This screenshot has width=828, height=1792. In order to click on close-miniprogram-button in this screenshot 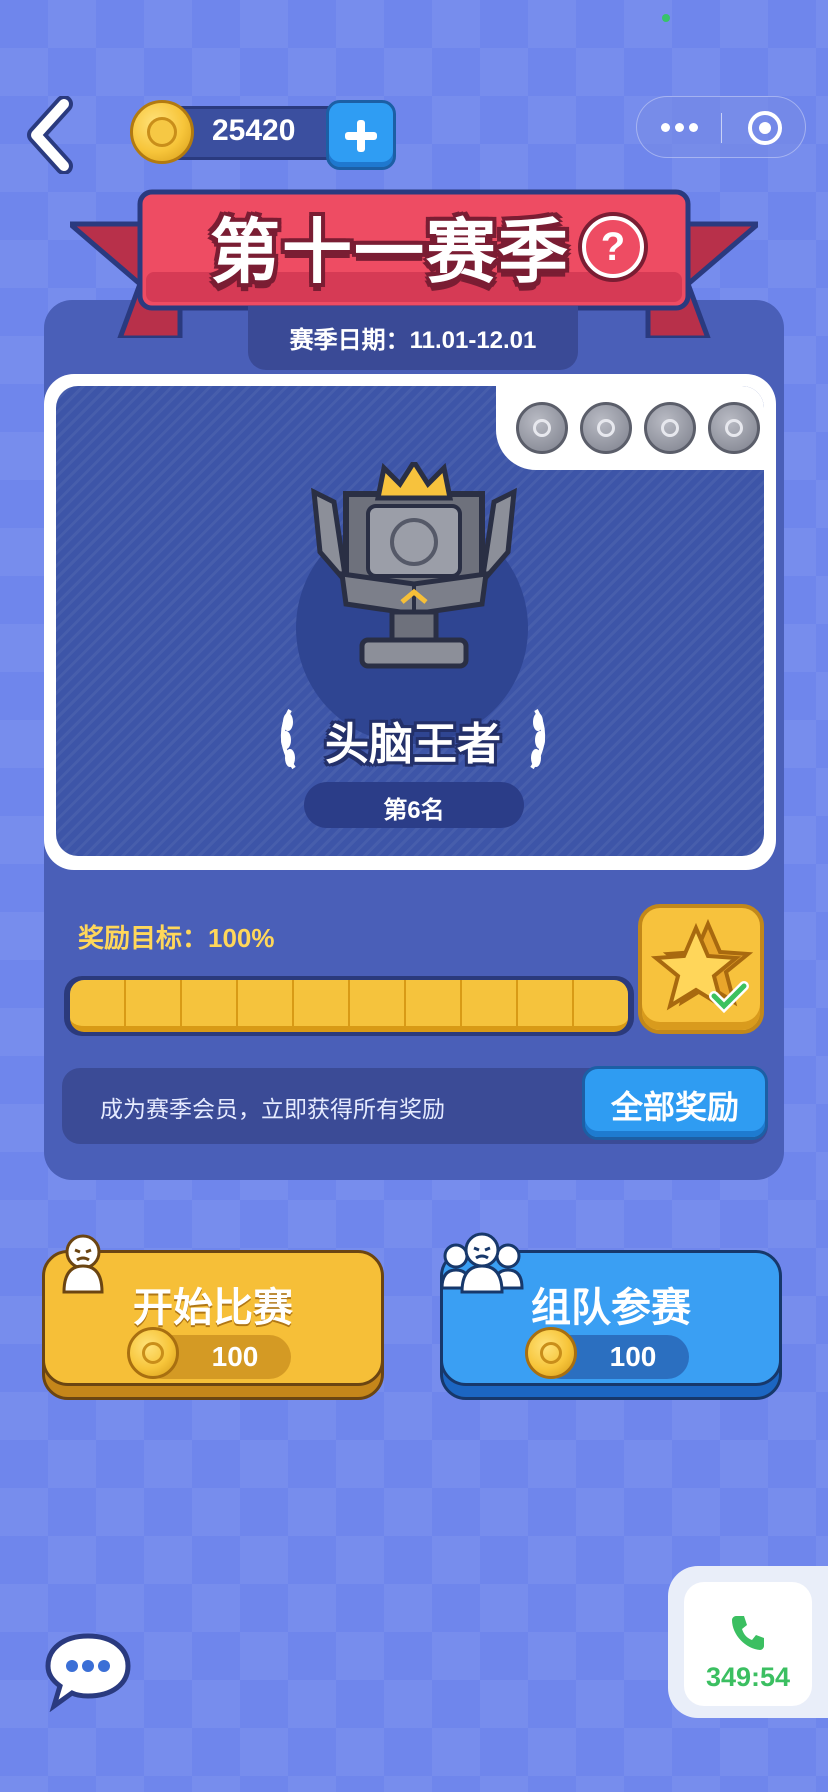, I will do `click(765, 128)`.